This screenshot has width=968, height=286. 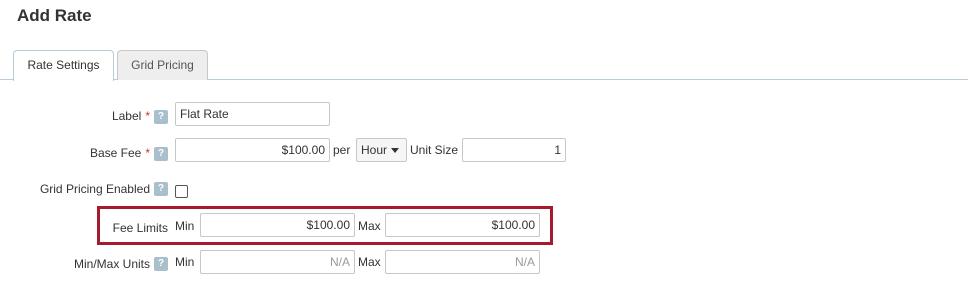 What do you see at coordinates (94, 189) in the screenshot?
I see `grid-pricing-enabled-label: Grid Pricing Enabled` at bounding box center [94, 189].